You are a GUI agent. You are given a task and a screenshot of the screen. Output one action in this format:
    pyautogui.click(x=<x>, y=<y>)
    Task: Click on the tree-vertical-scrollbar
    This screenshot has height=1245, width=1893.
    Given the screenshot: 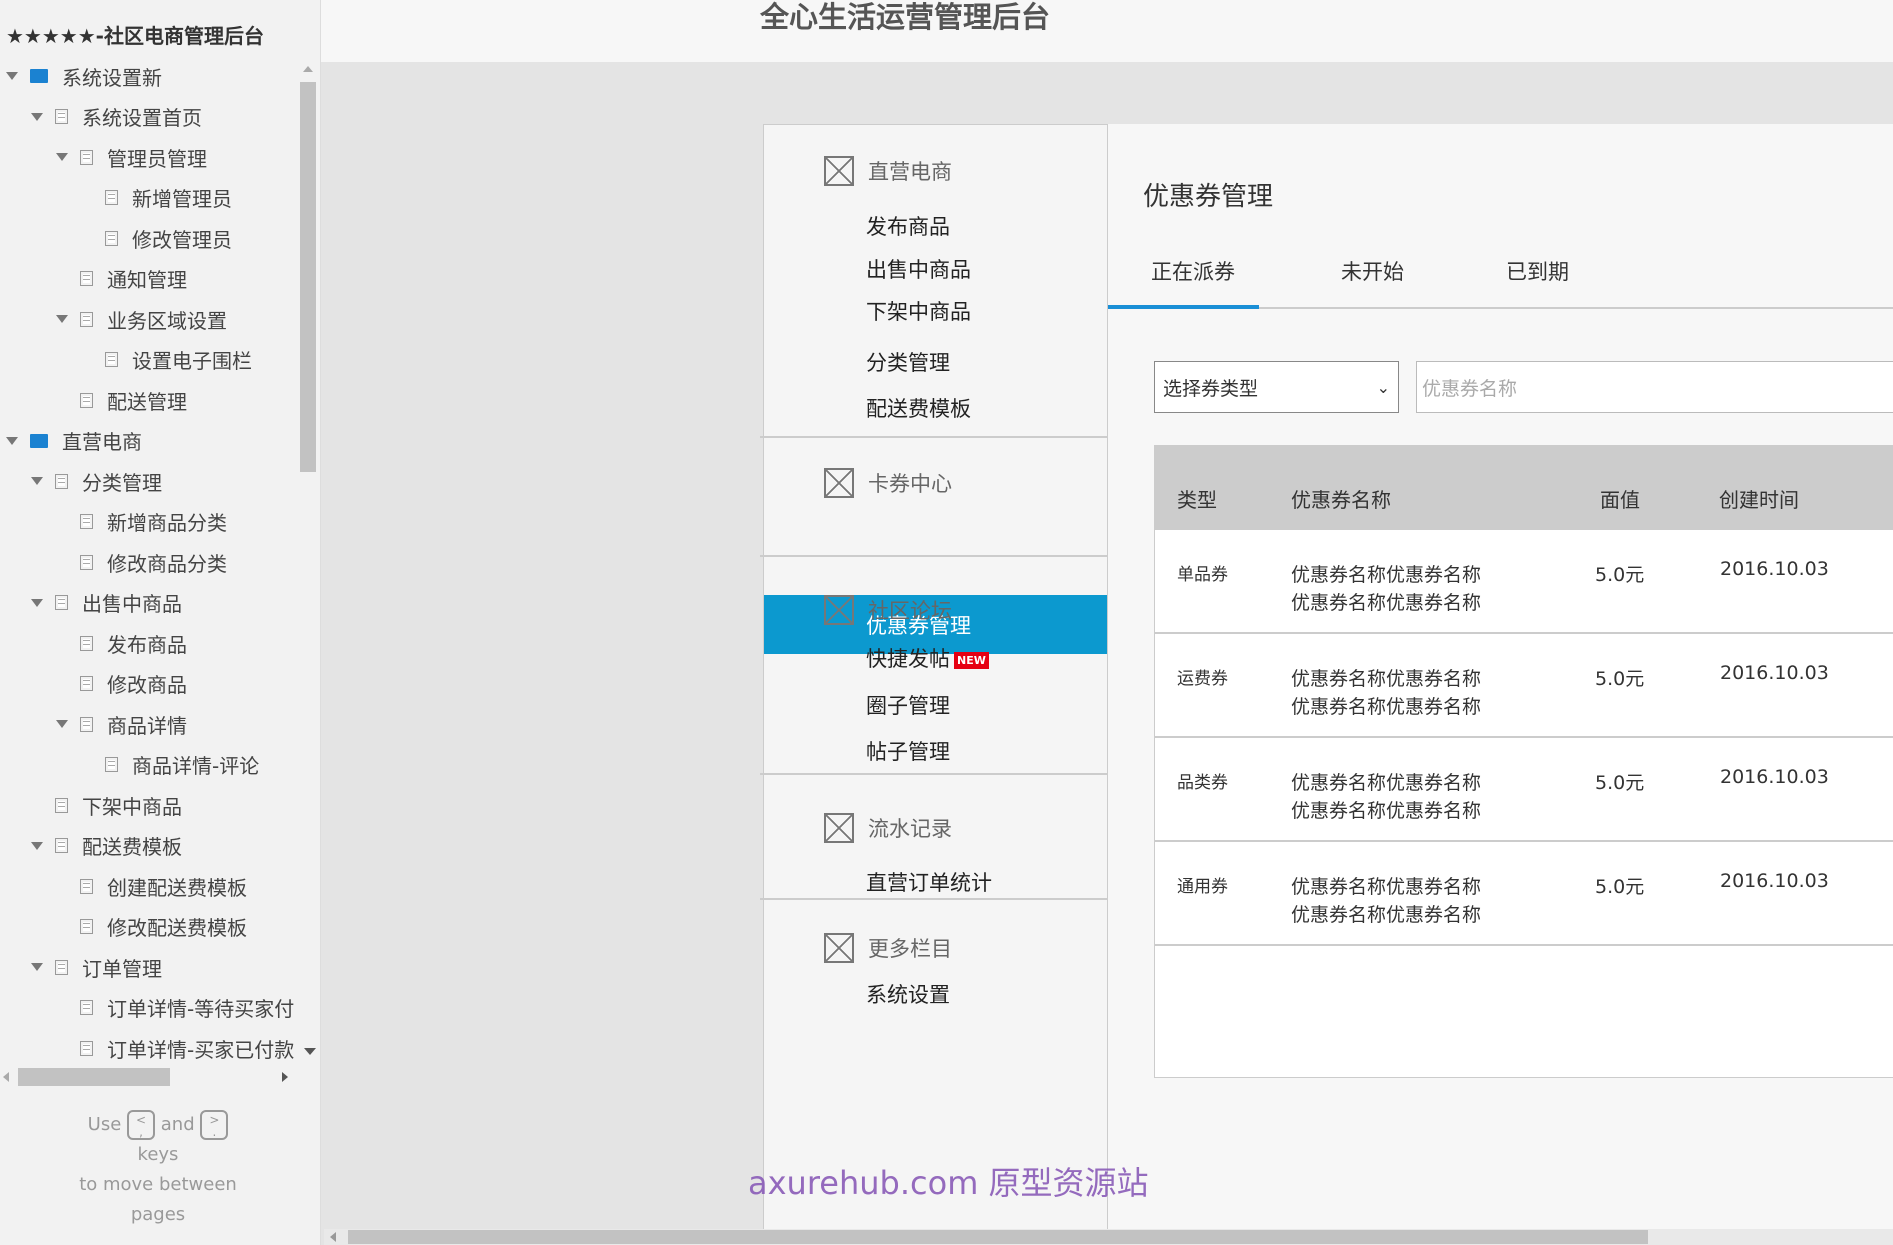 What is the action you would take?
    pyautogui.click(x=308, y=562)
    